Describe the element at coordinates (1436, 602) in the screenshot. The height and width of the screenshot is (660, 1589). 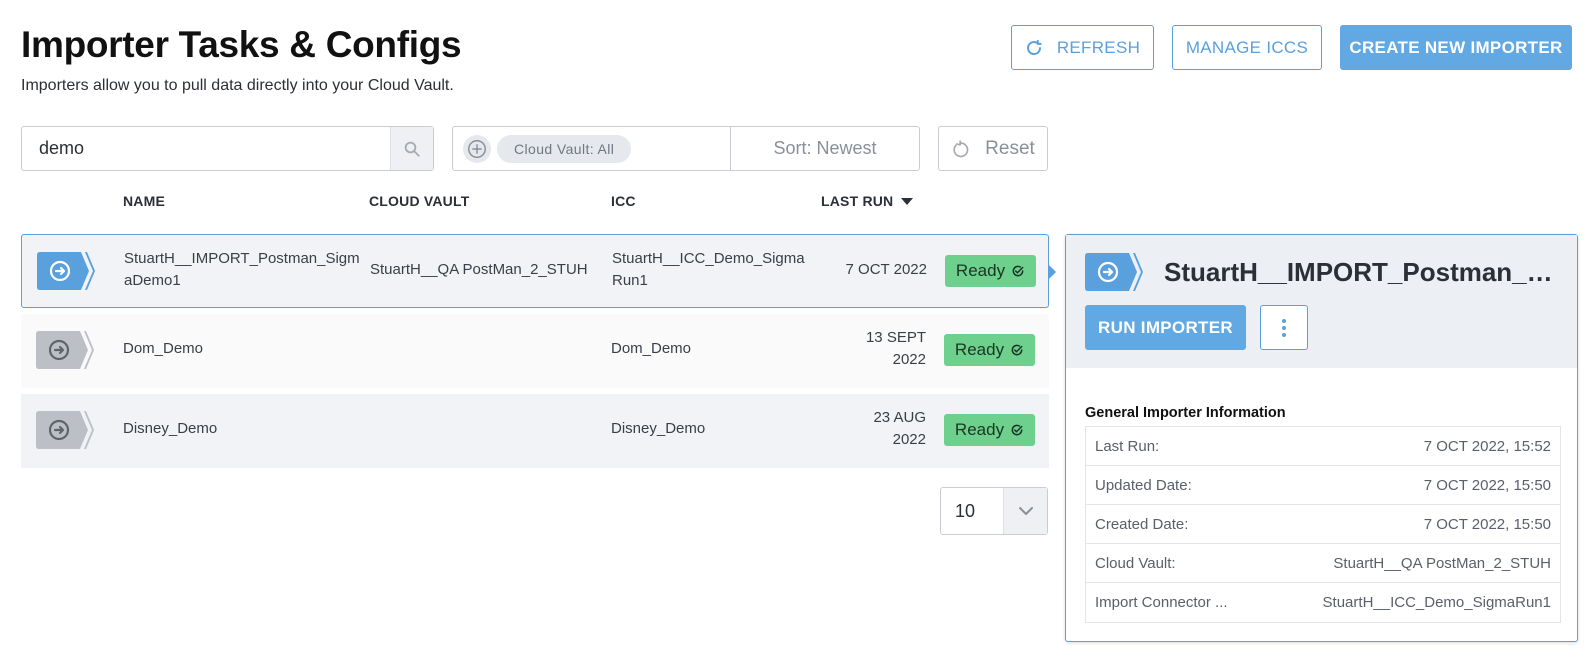
I see `info-value: StuartH__ICC_Demo_SigmaRun1` at that location.